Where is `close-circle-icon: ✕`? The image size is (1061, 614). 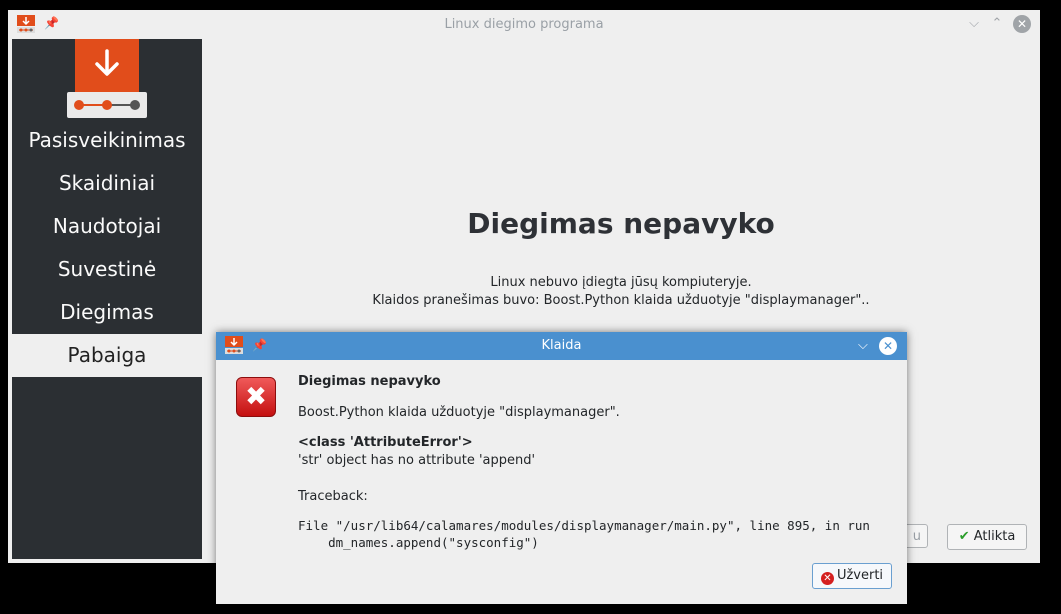
close-circle-icon: ✕ is located at coordinates (827, 578).